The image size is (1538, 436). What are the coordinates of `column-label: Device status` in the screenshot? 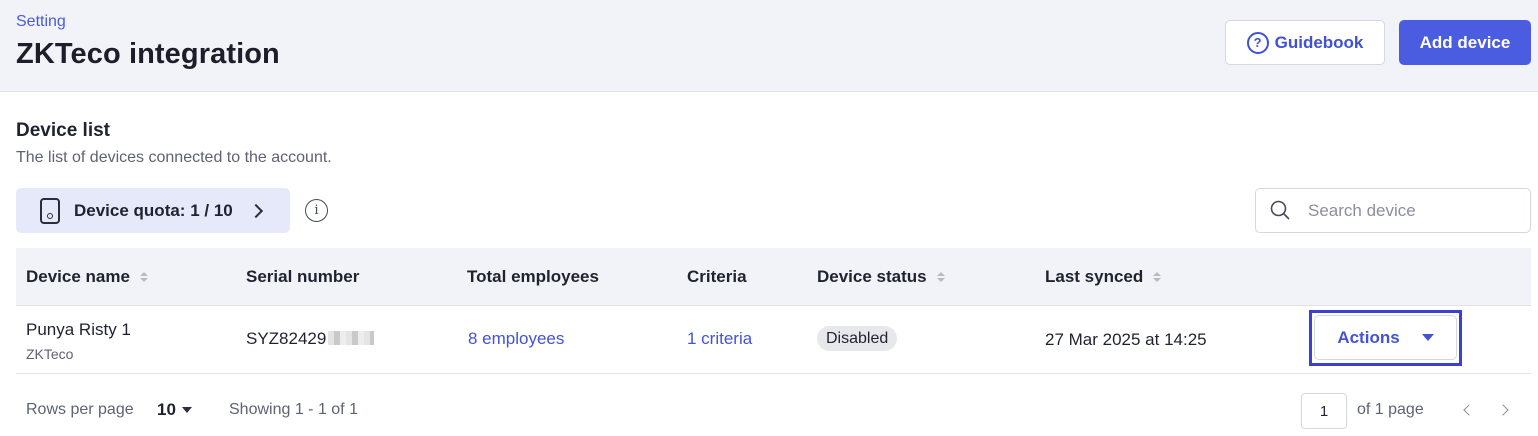 It's located at (872, 276).